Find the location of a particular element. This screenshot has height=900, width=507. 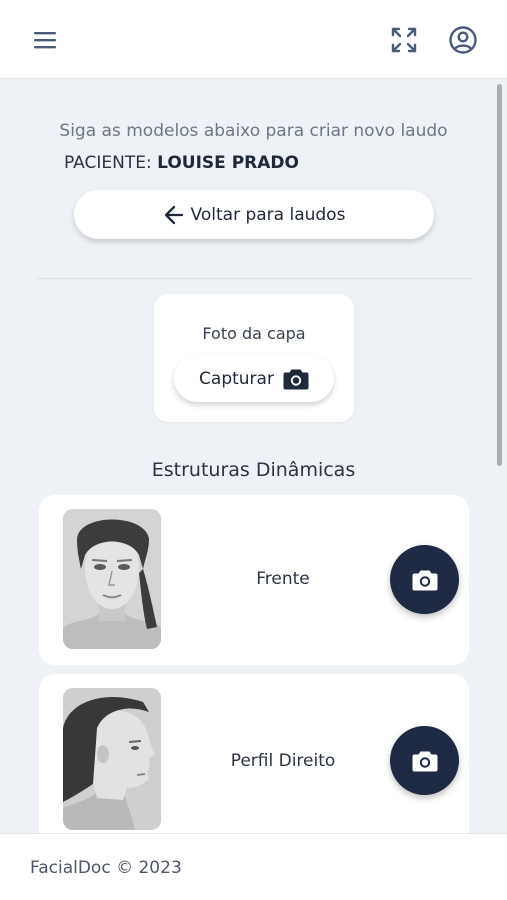

pose-label-right-profile: Perfil Direito is located at coordinates (283, 761).